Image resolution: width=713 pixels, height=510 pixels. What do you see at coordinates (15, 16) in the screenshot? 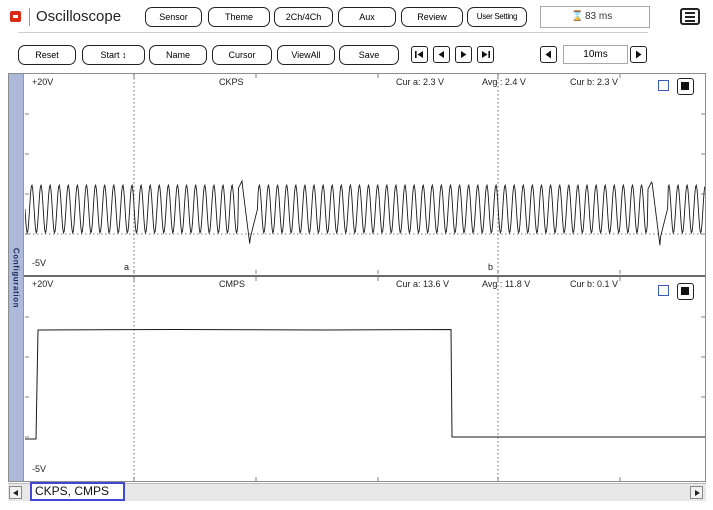
I see `oscilloscope-icon` at bounding box center [15, 16].